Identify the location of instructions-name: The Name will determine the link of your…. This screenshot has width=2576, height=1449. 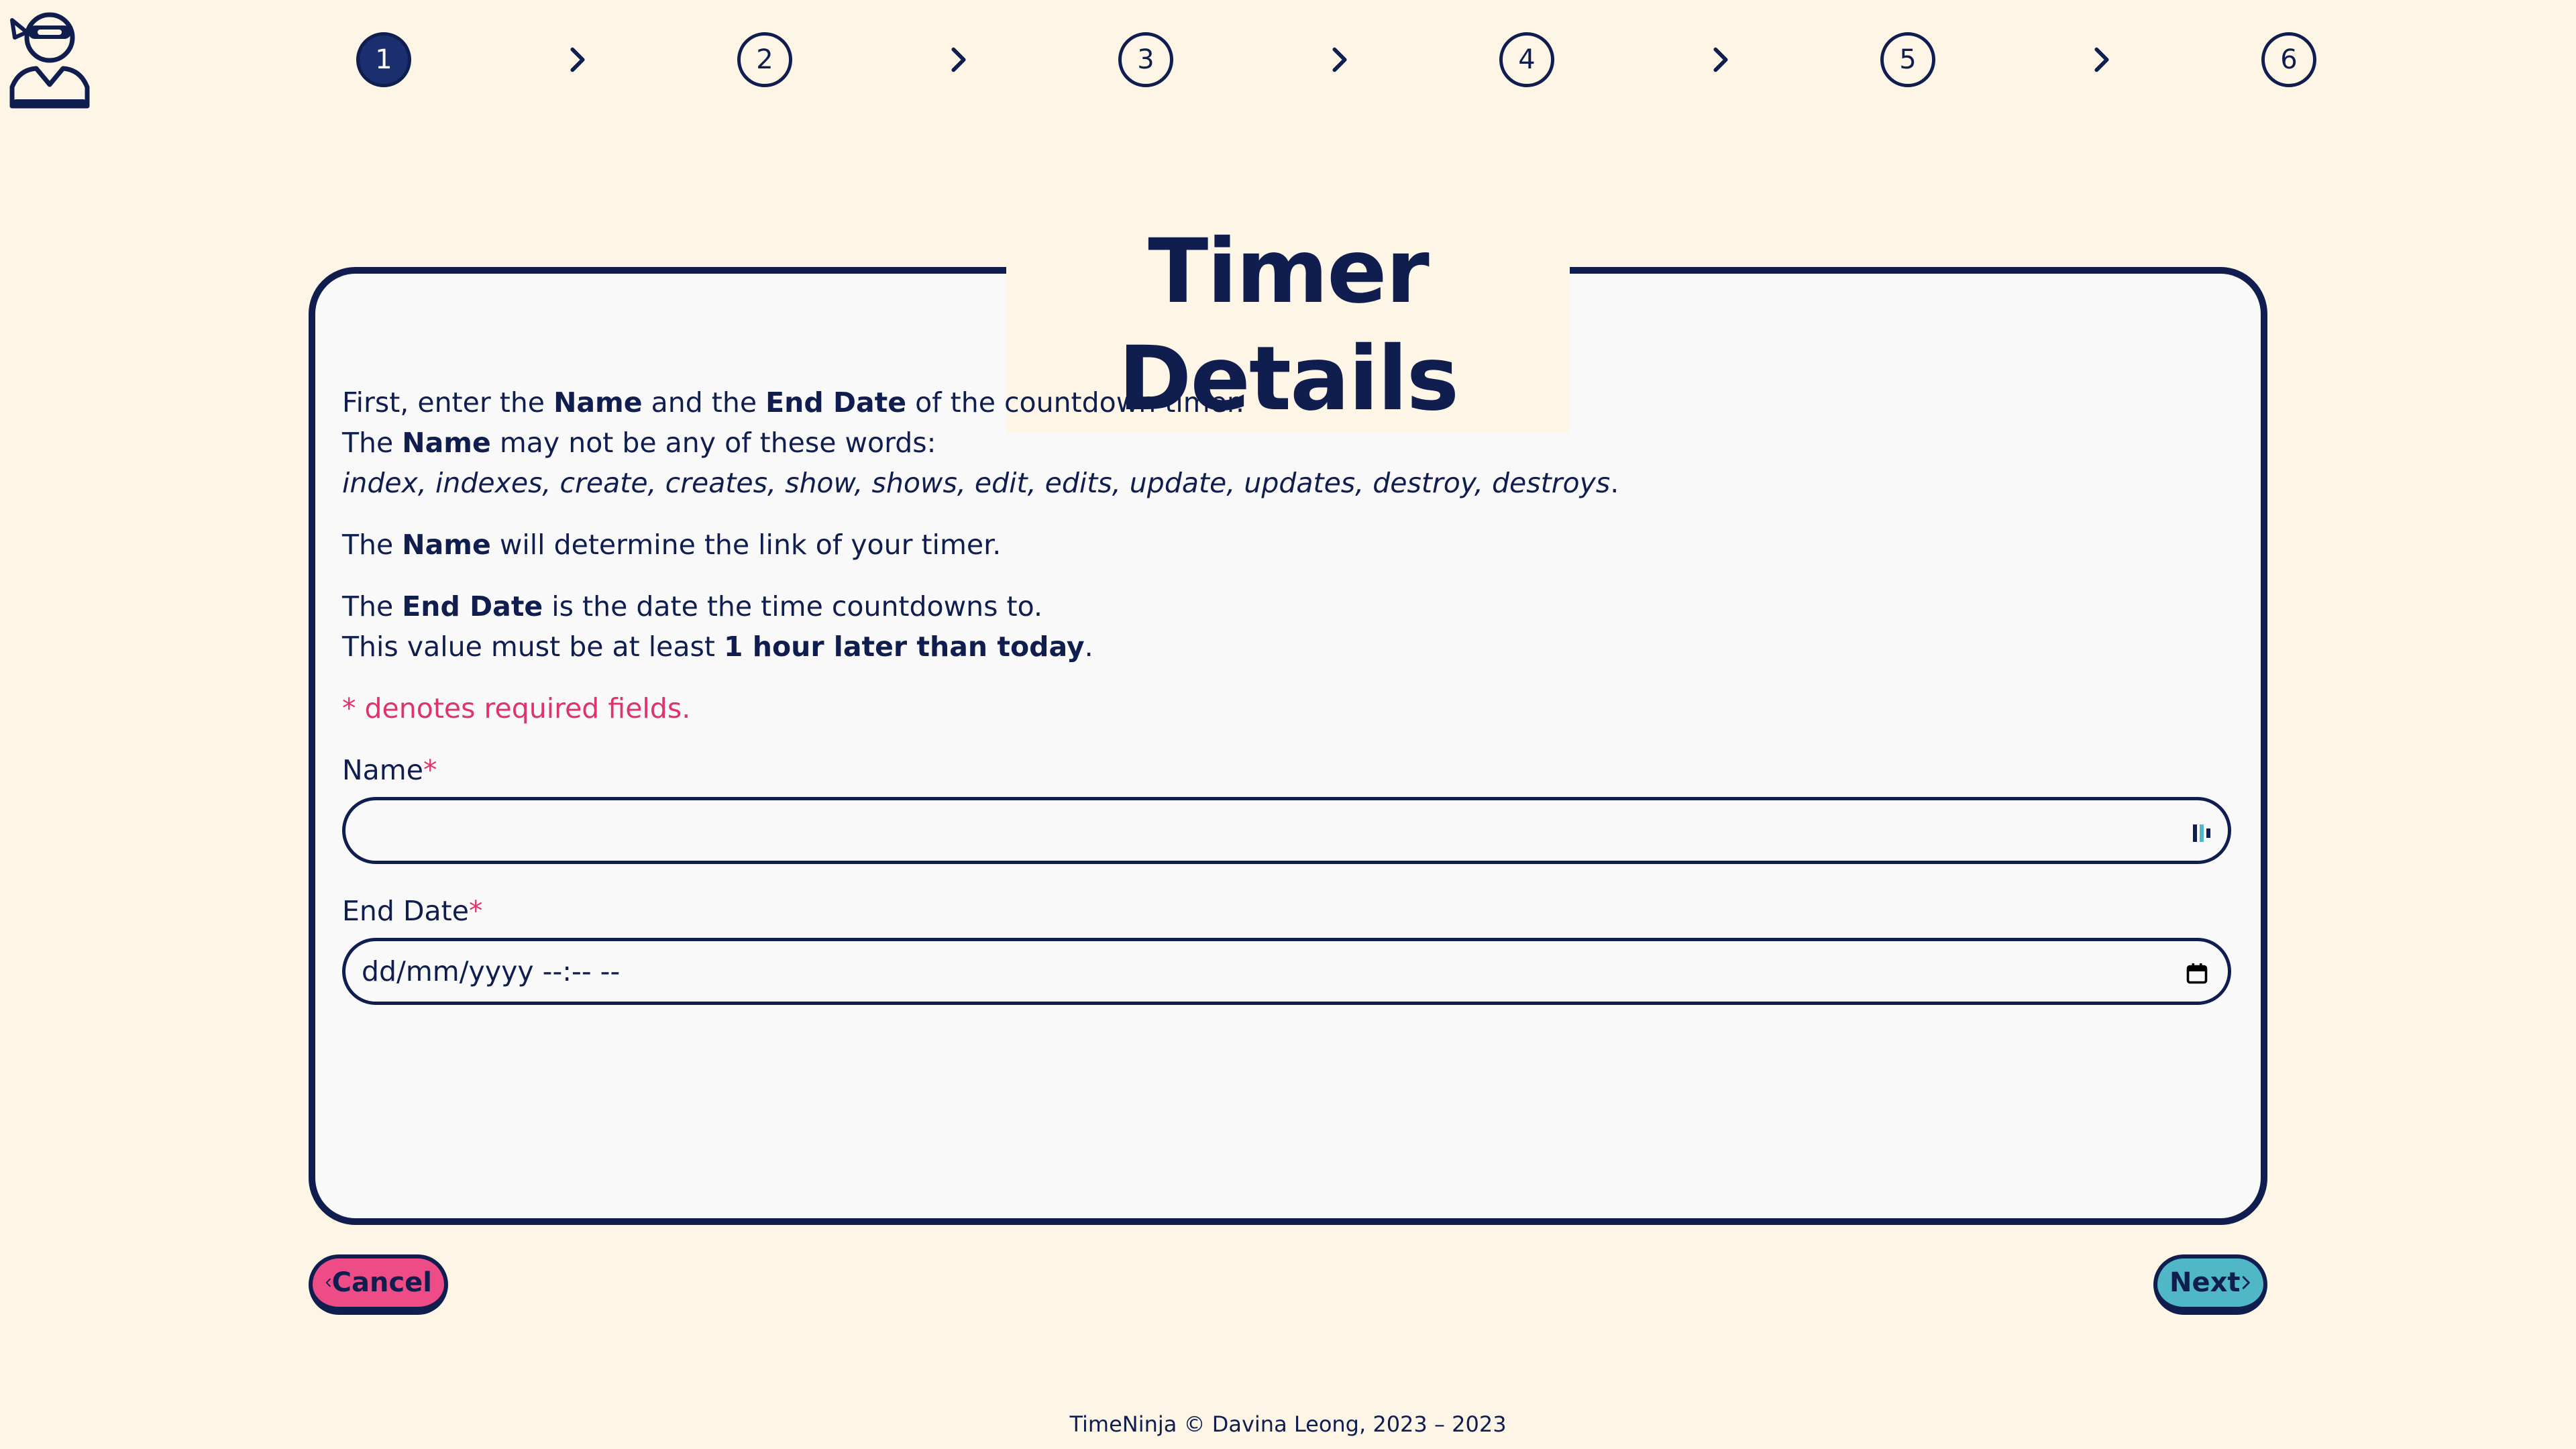
(1288, 545).